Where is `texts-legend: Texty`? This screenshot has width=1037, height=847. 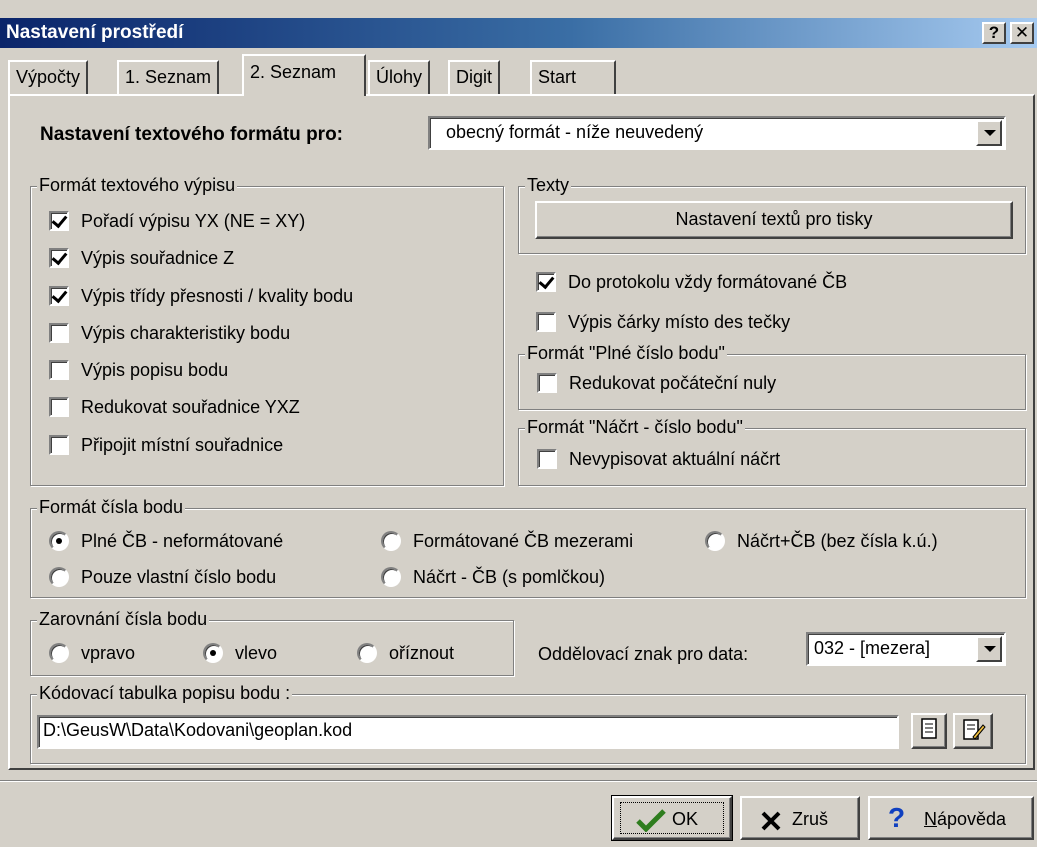
texts-legend: Texty is located at coordinates (548, 185).